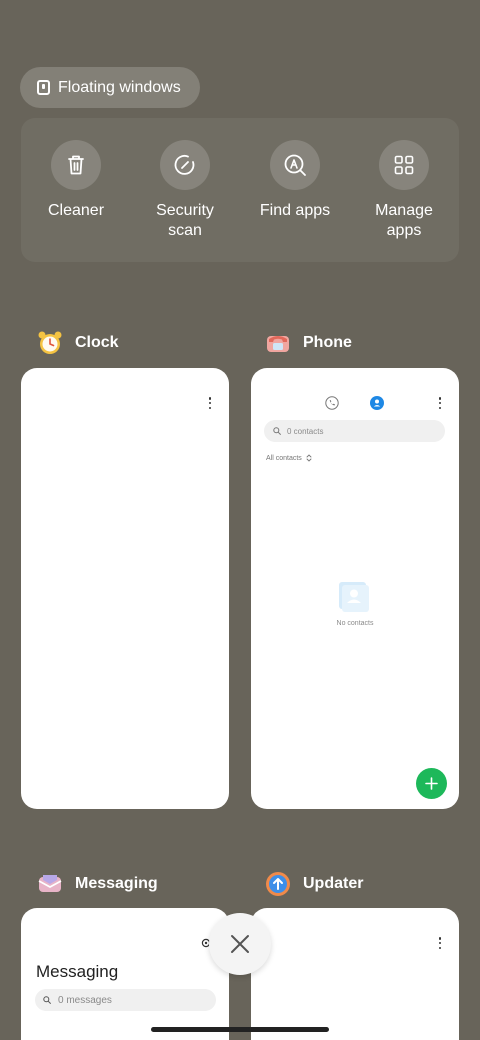 The width and height of the screenshot is (480, 1040). Describe the element at coordinates (125, 1000) in the screenshot. I see `messages-search-input: 0 messages` at that location.